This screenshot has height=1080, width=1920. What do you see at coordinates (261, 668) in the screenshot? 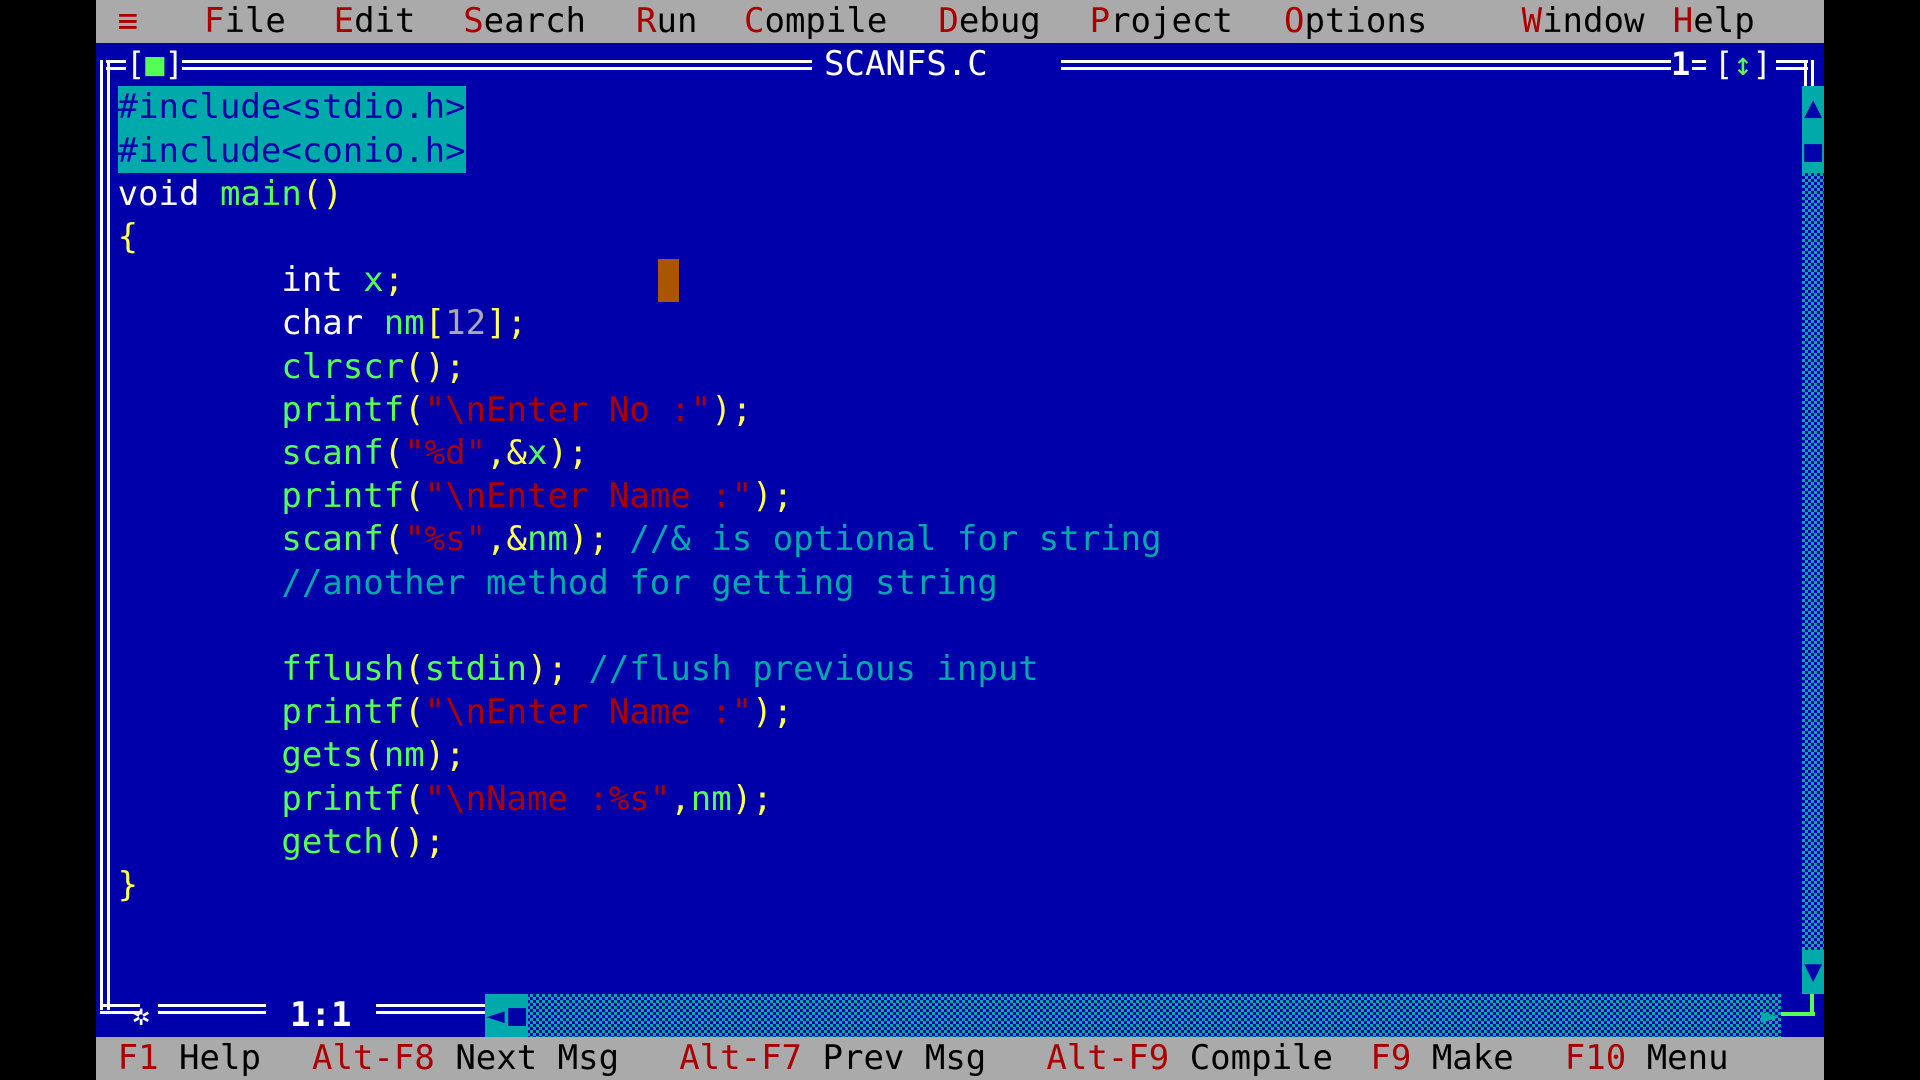
I see `code-token: fflush` at bounding box center [261, 668].